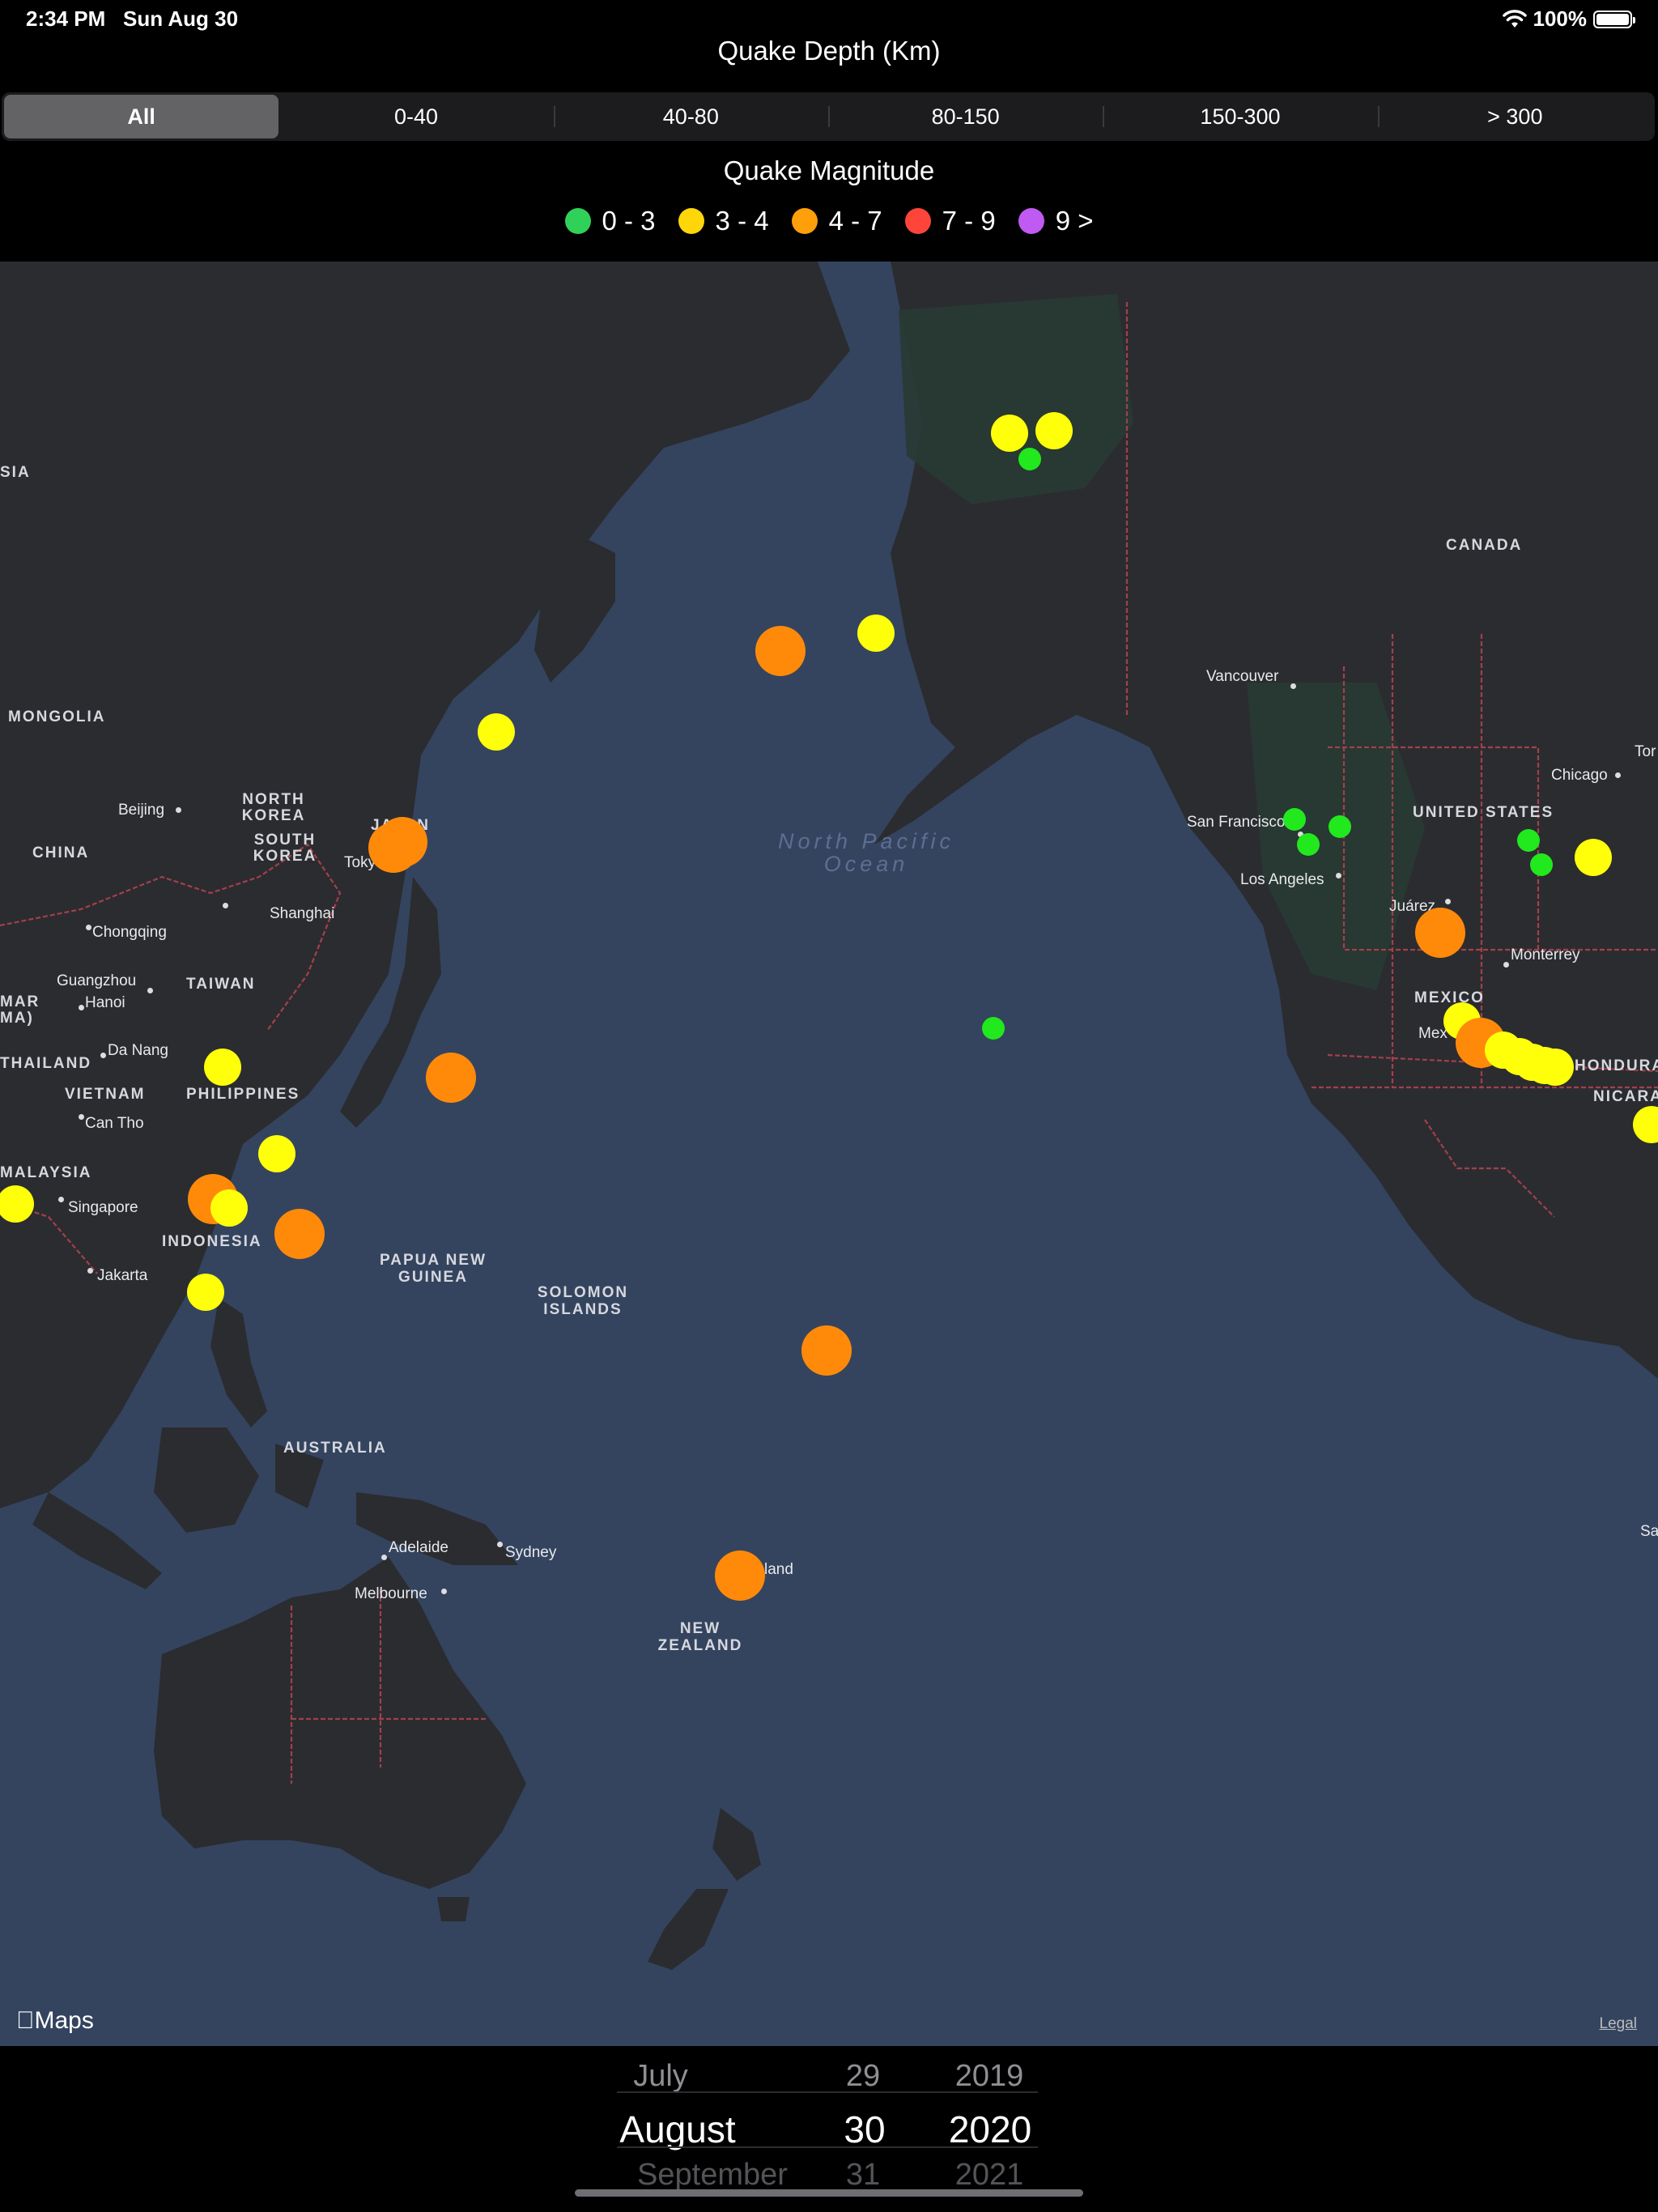 The height and width of the screenshot is (2212, 1658). Describe the element at coordinates (1619, 2024) in the screenshot. I see `legal-link: Legal` at that location.